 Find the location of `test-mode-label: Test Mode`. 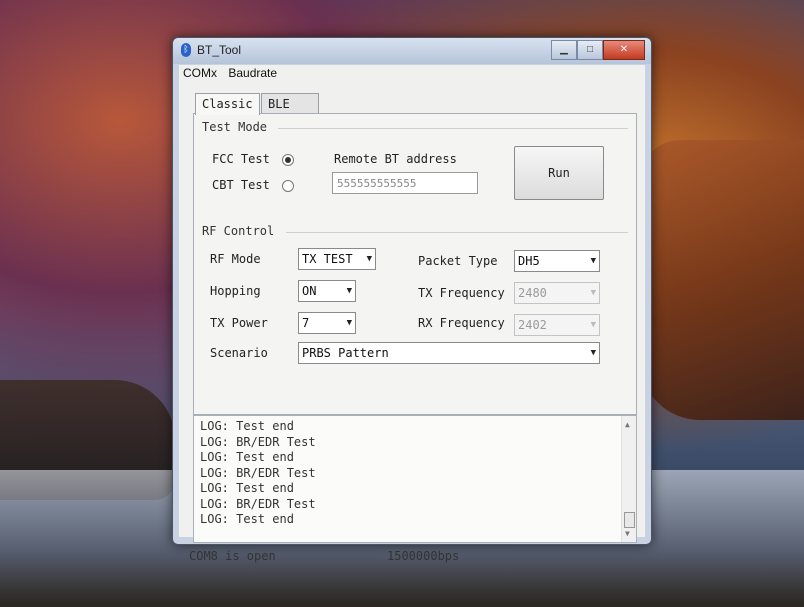

test-mode-label: Test Mode is located at coordinates (235, 127).